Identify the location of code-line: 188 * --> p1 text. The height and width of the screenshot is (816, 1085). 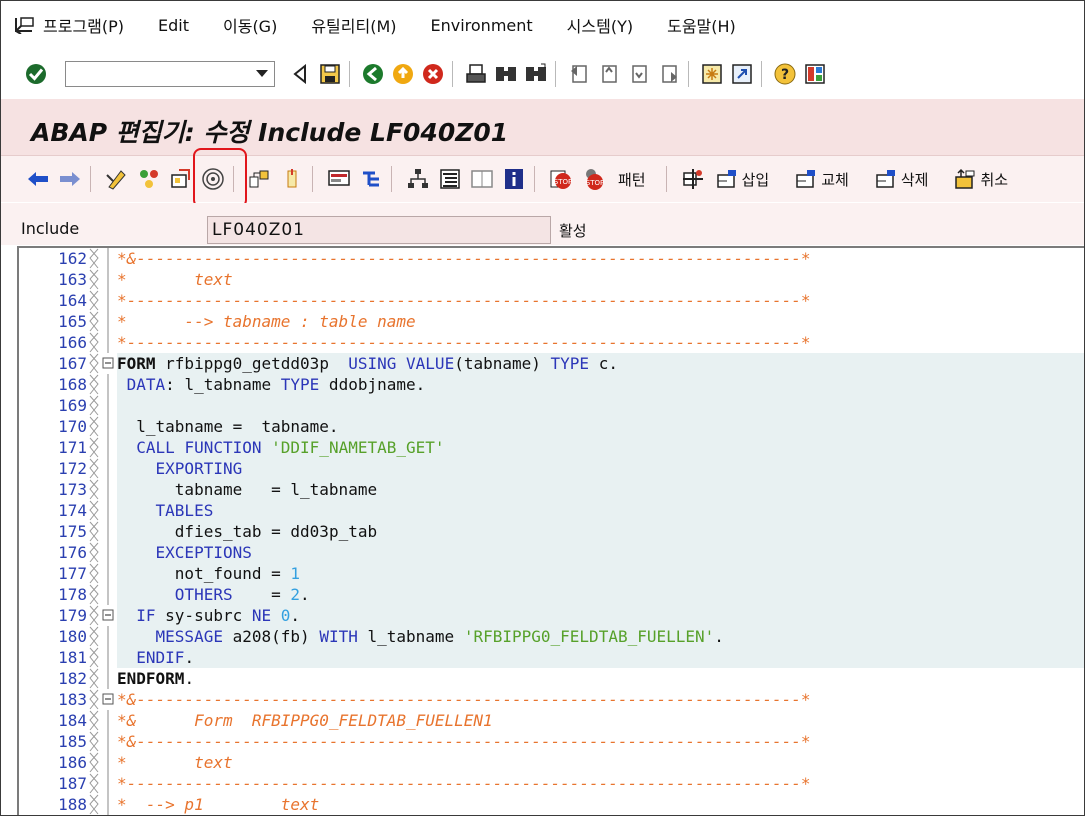
(551, 804).